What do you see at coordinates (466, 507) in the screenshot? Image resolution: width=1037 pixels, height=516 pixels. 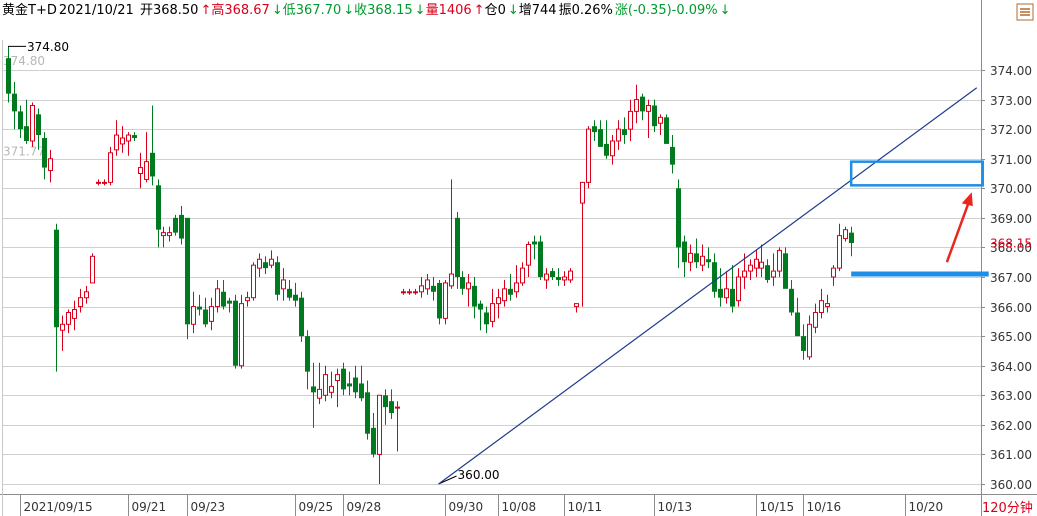 I see `x-tick-label: 09/30` at bounding box center [466, 507].